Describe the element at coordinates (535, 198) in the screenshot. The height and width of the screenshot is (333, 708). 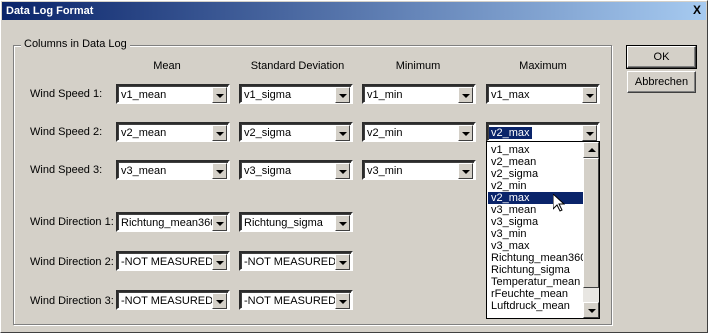
I see `list-item-selected: v2_max` at that location.